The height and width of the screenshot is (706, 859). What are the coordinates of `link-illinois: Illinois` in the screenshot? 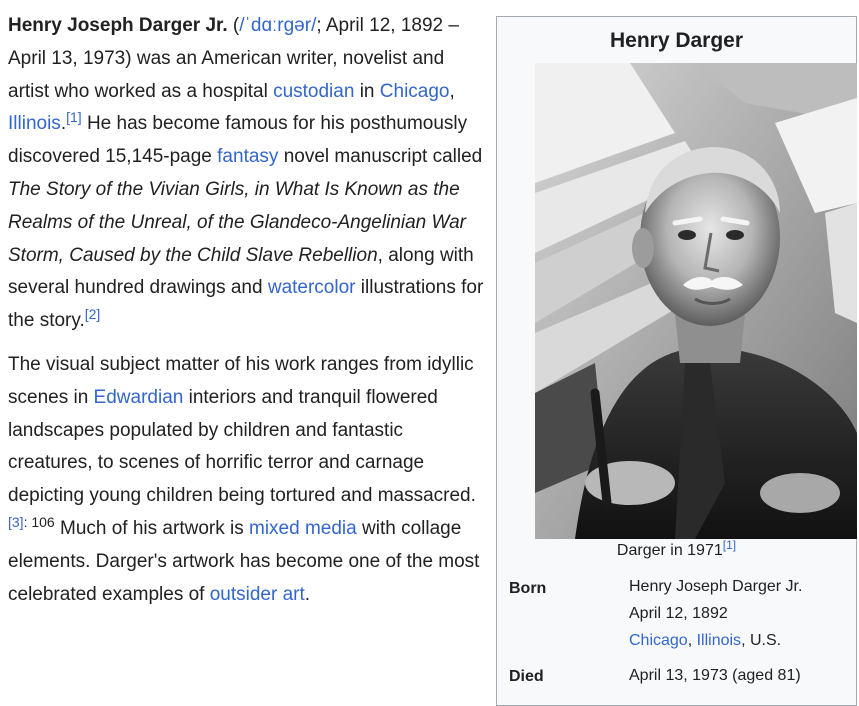 It's located at (34, 123).